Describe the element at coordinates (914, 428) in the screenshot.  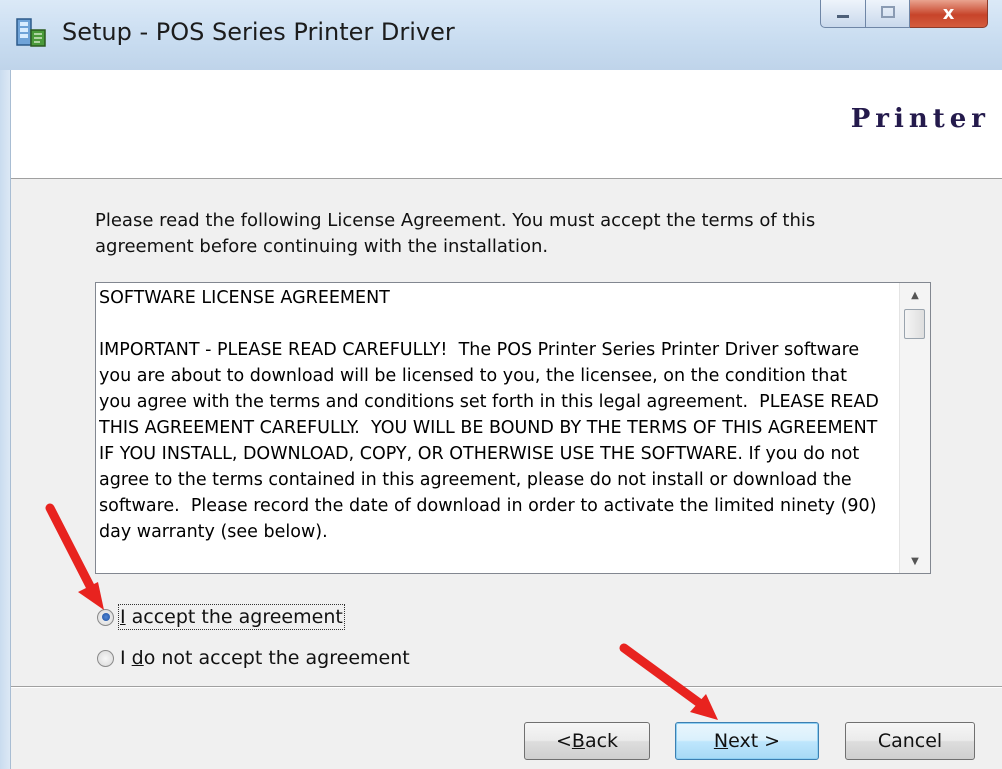
I see `license-scrollbar: ▲ ▼` at that location.